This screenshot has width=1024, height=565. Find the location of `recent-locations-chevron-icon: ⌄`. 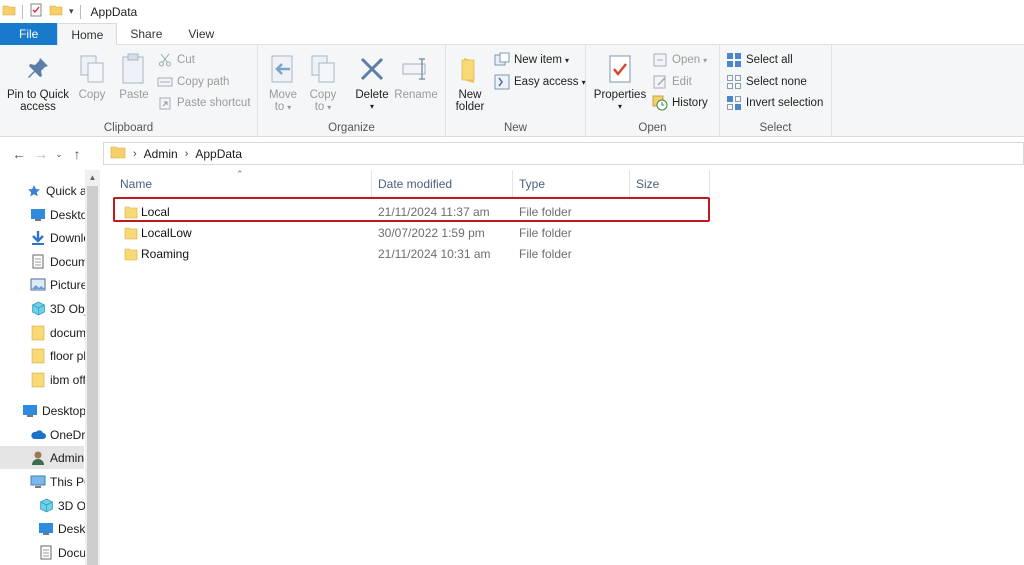

recent-locations-chevron-icon: ⌄ is located at coordinates (59, 154).